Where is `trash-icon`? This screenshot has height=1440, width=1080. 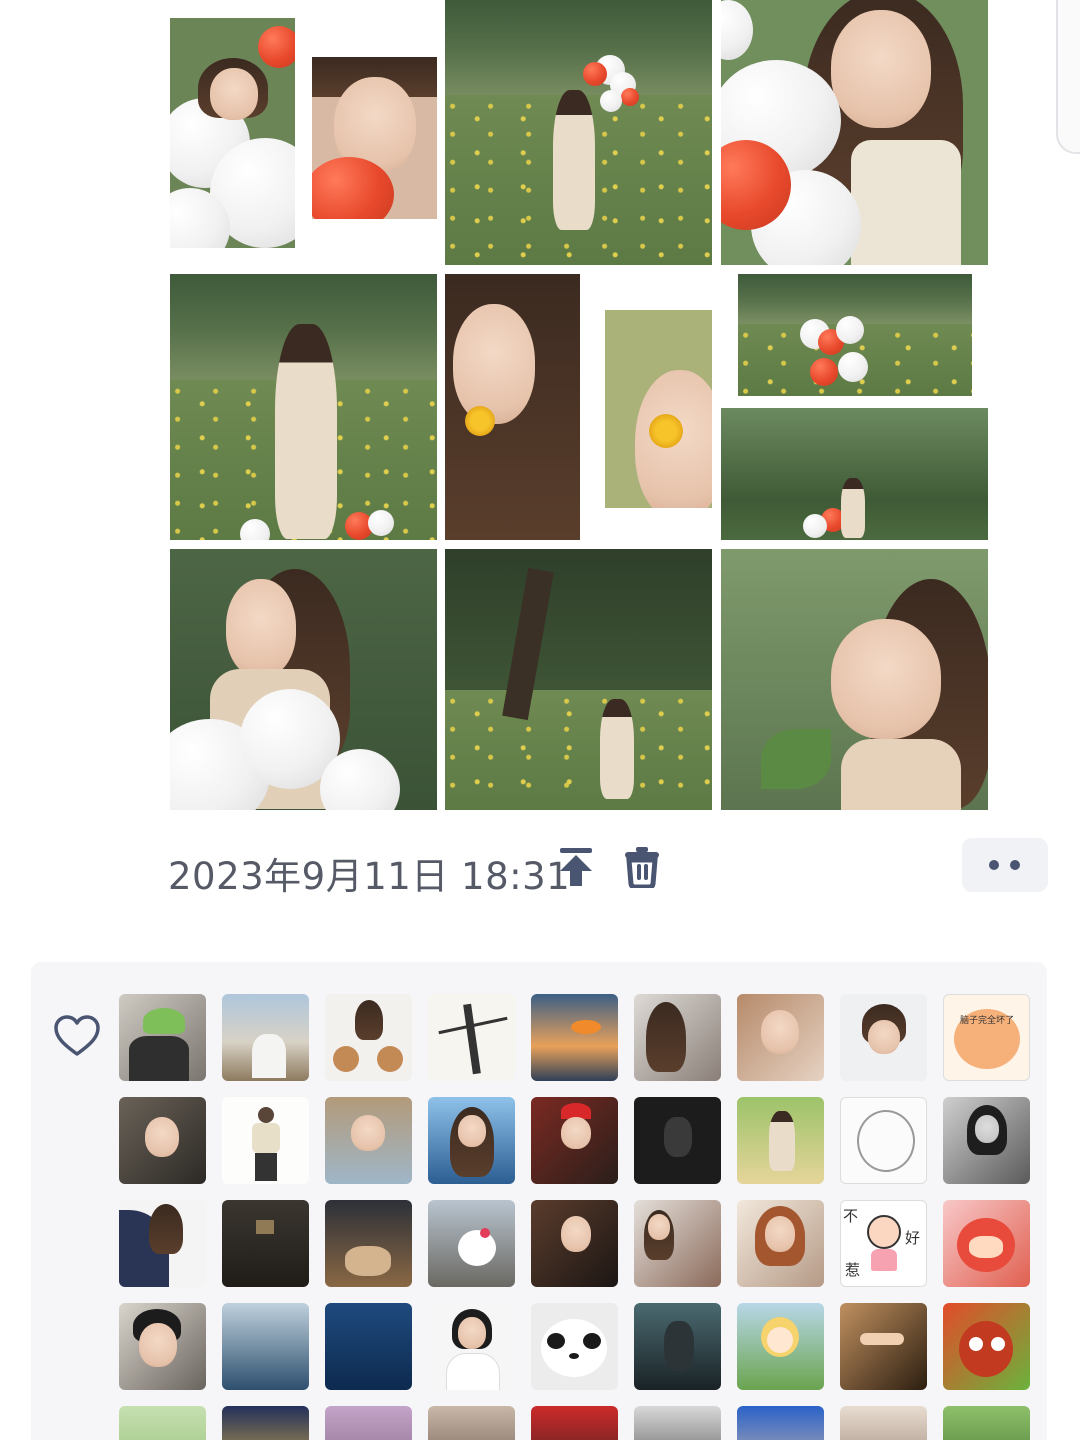 trash-icon is located at coordinates (642, 868).